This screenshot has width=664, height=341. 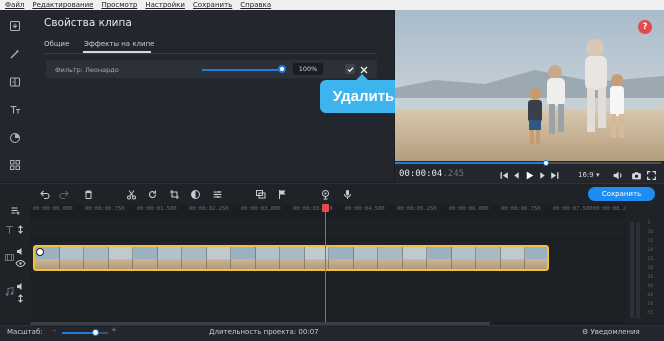 I want to click on menu-view: Просмотр, so click(x=119, y=5).